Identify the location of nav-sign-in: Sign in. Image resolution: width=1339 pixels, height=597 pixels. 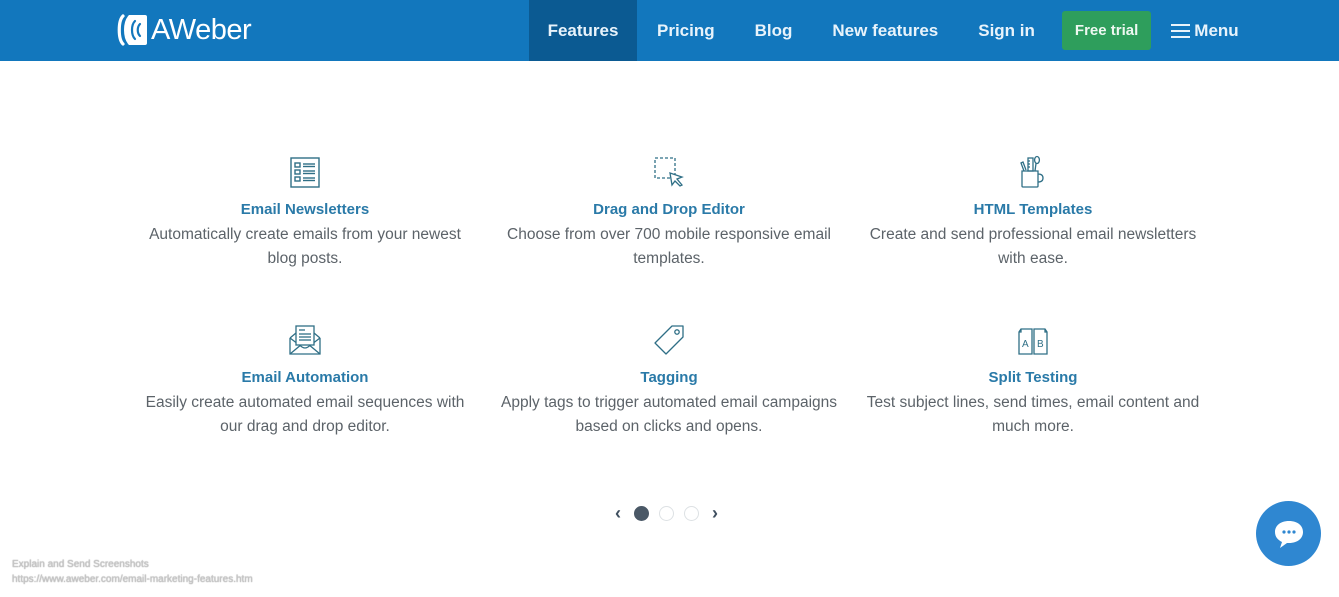
(1006, 30).